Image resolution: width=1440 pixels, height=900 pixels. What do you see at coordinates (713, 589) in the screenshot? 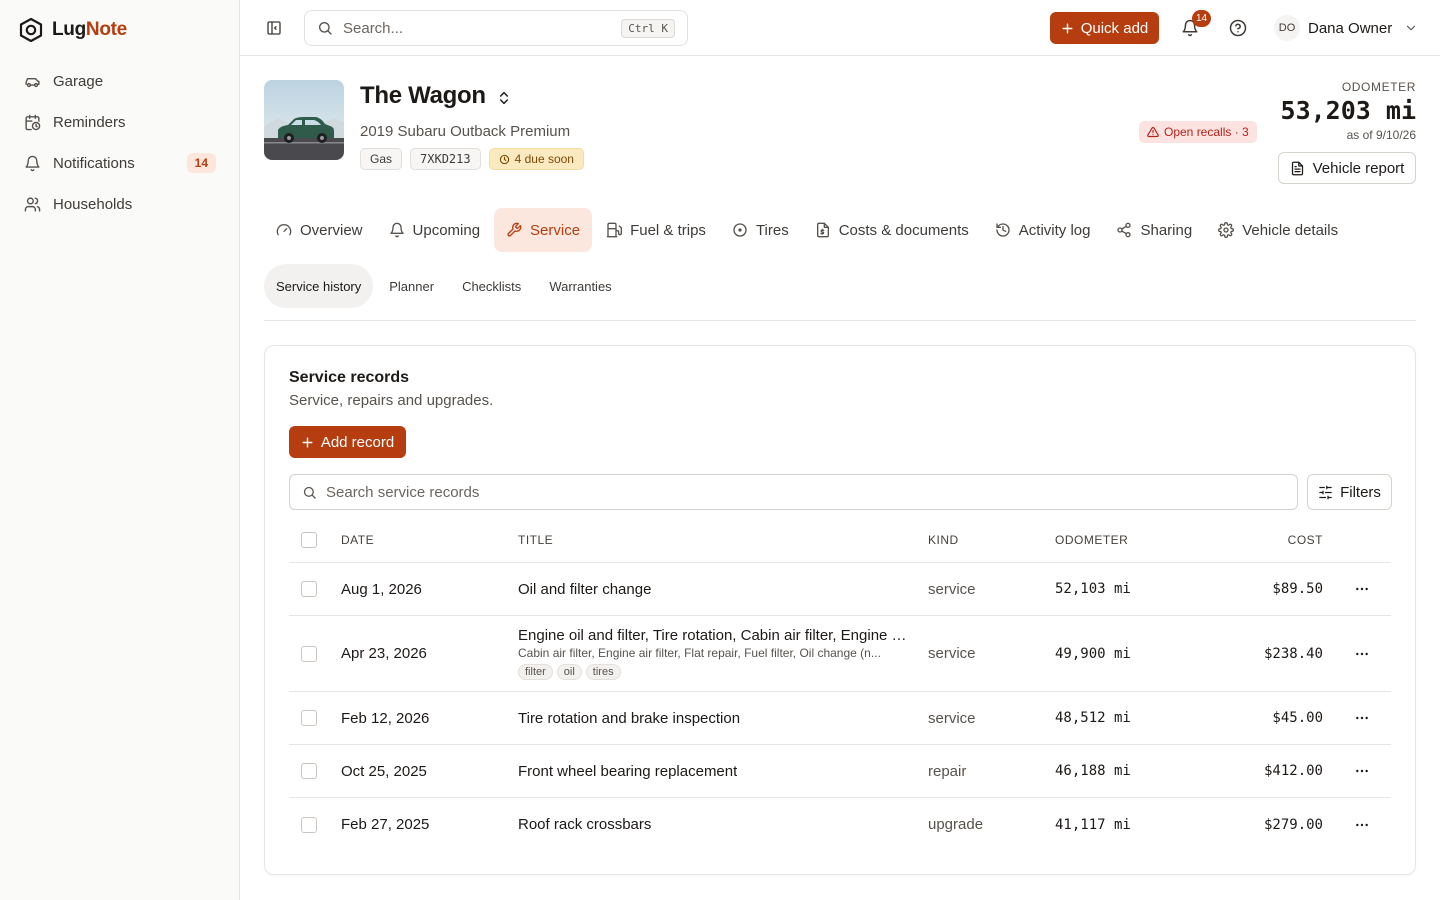
I see `row-title: Oil and filter change` at bounding box center [713, 589].